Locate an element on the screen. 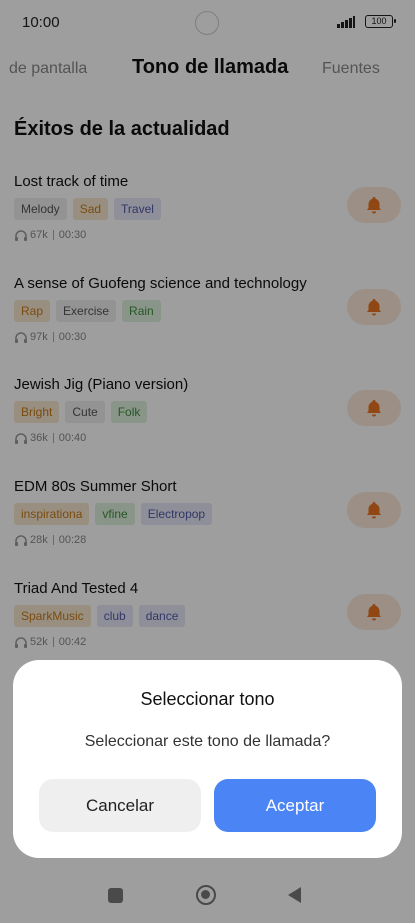  home-icon is located at coordinates (206, 895).